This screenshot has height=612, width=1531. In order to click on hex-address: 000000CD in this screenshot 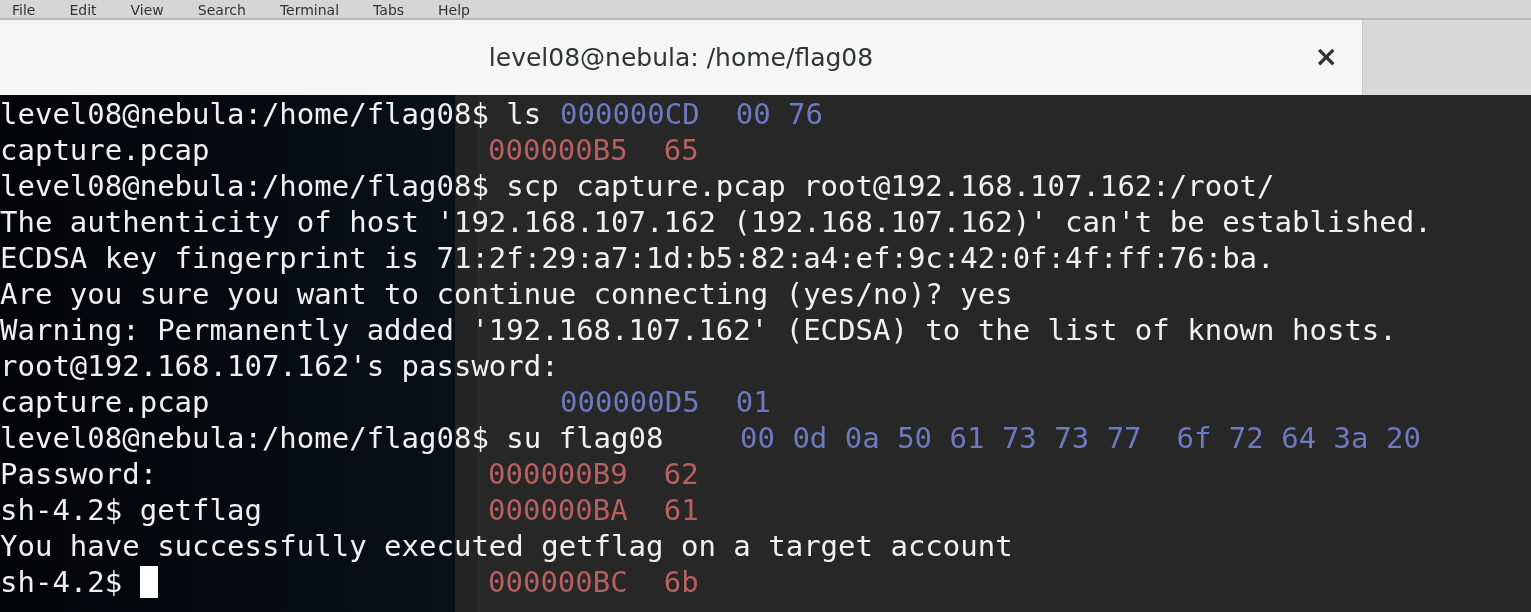, I will do `click(630, 114)`.